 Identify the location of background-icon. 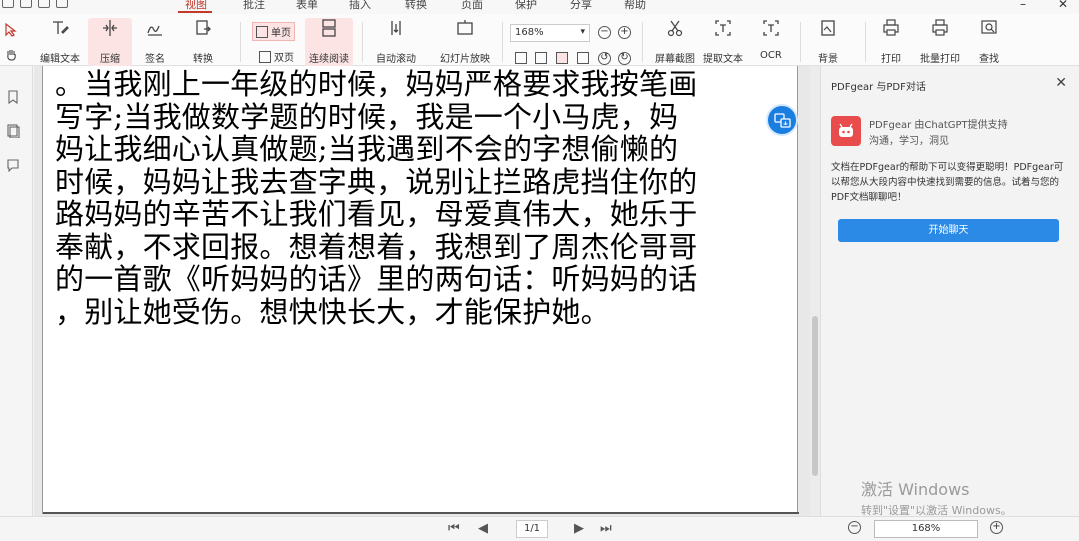
(828, 28).